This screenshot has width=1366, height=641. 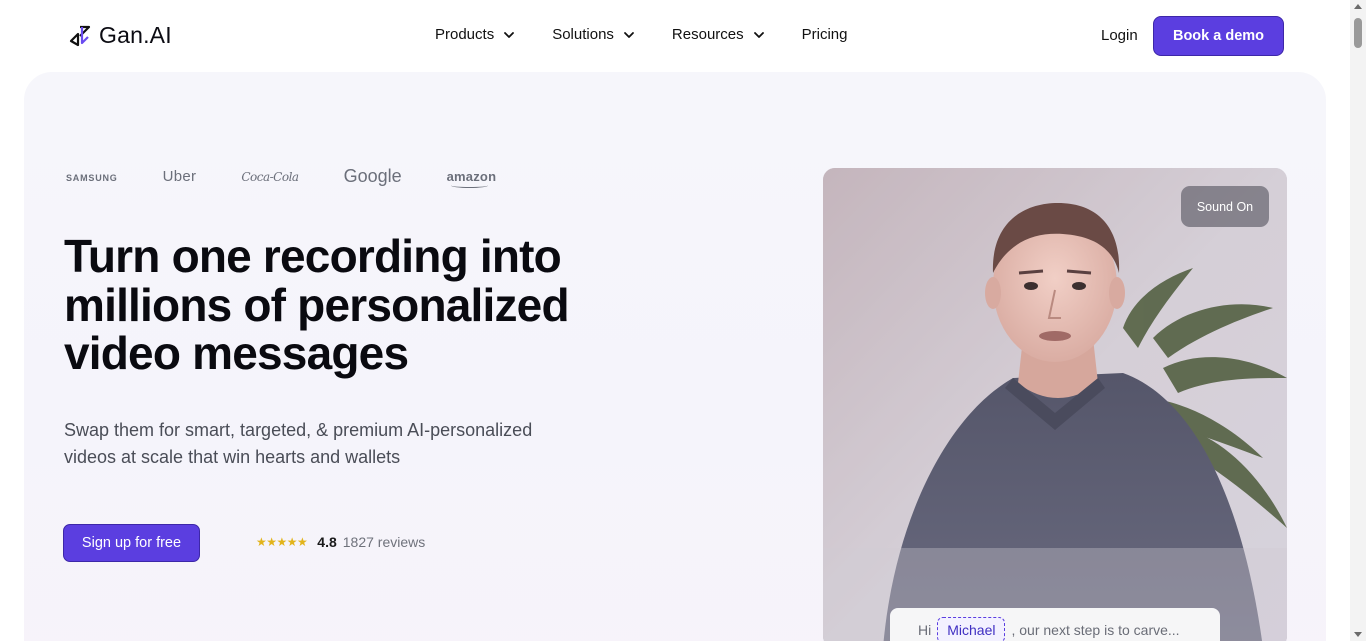 What do you see at coordinates (372, 176) in the screenshot?
I see `google-logo: Google` at bounding box center [372, 176].